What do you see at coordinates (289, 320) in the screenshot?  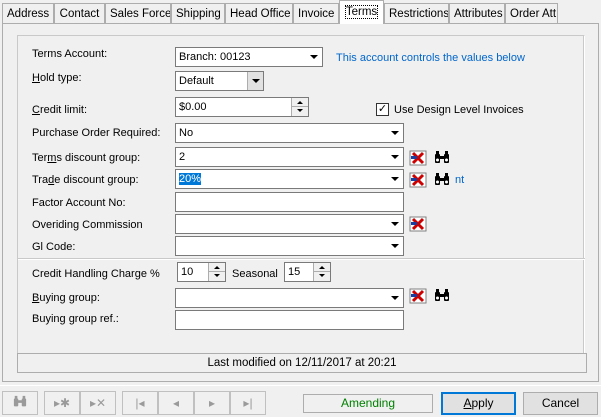 I see `buying-group-ref-input` at bounding box center [289, 320].